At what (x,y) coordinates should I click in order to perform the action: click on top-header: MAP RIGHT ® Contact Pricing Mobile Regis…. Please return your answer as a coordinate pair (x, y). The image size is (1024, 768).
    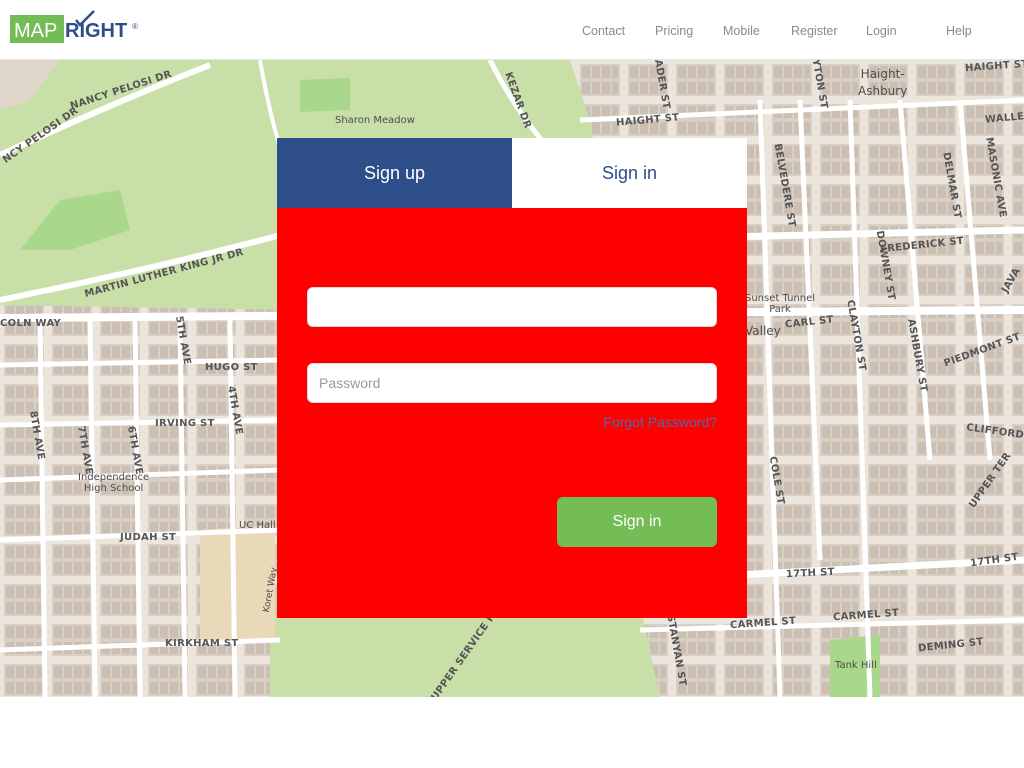
    Looking at the image, I should click on (512, 30).